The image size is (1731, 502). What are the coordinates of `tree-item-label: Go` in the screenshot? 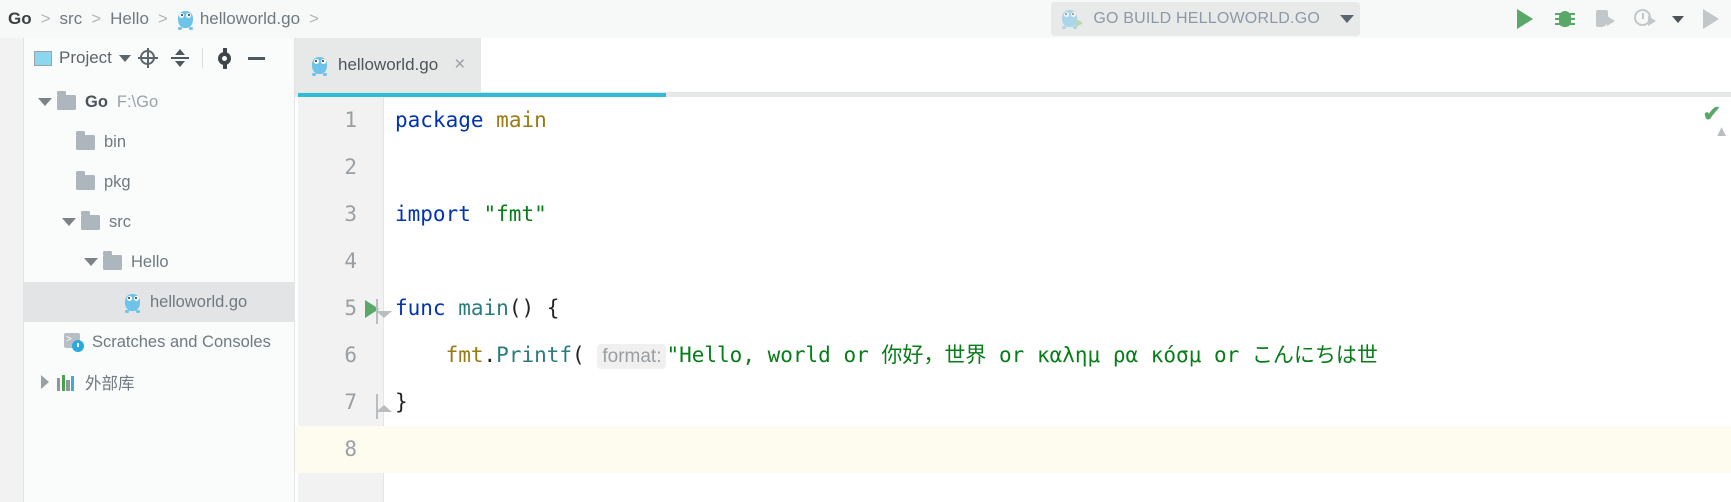 It's located at (96, 101).